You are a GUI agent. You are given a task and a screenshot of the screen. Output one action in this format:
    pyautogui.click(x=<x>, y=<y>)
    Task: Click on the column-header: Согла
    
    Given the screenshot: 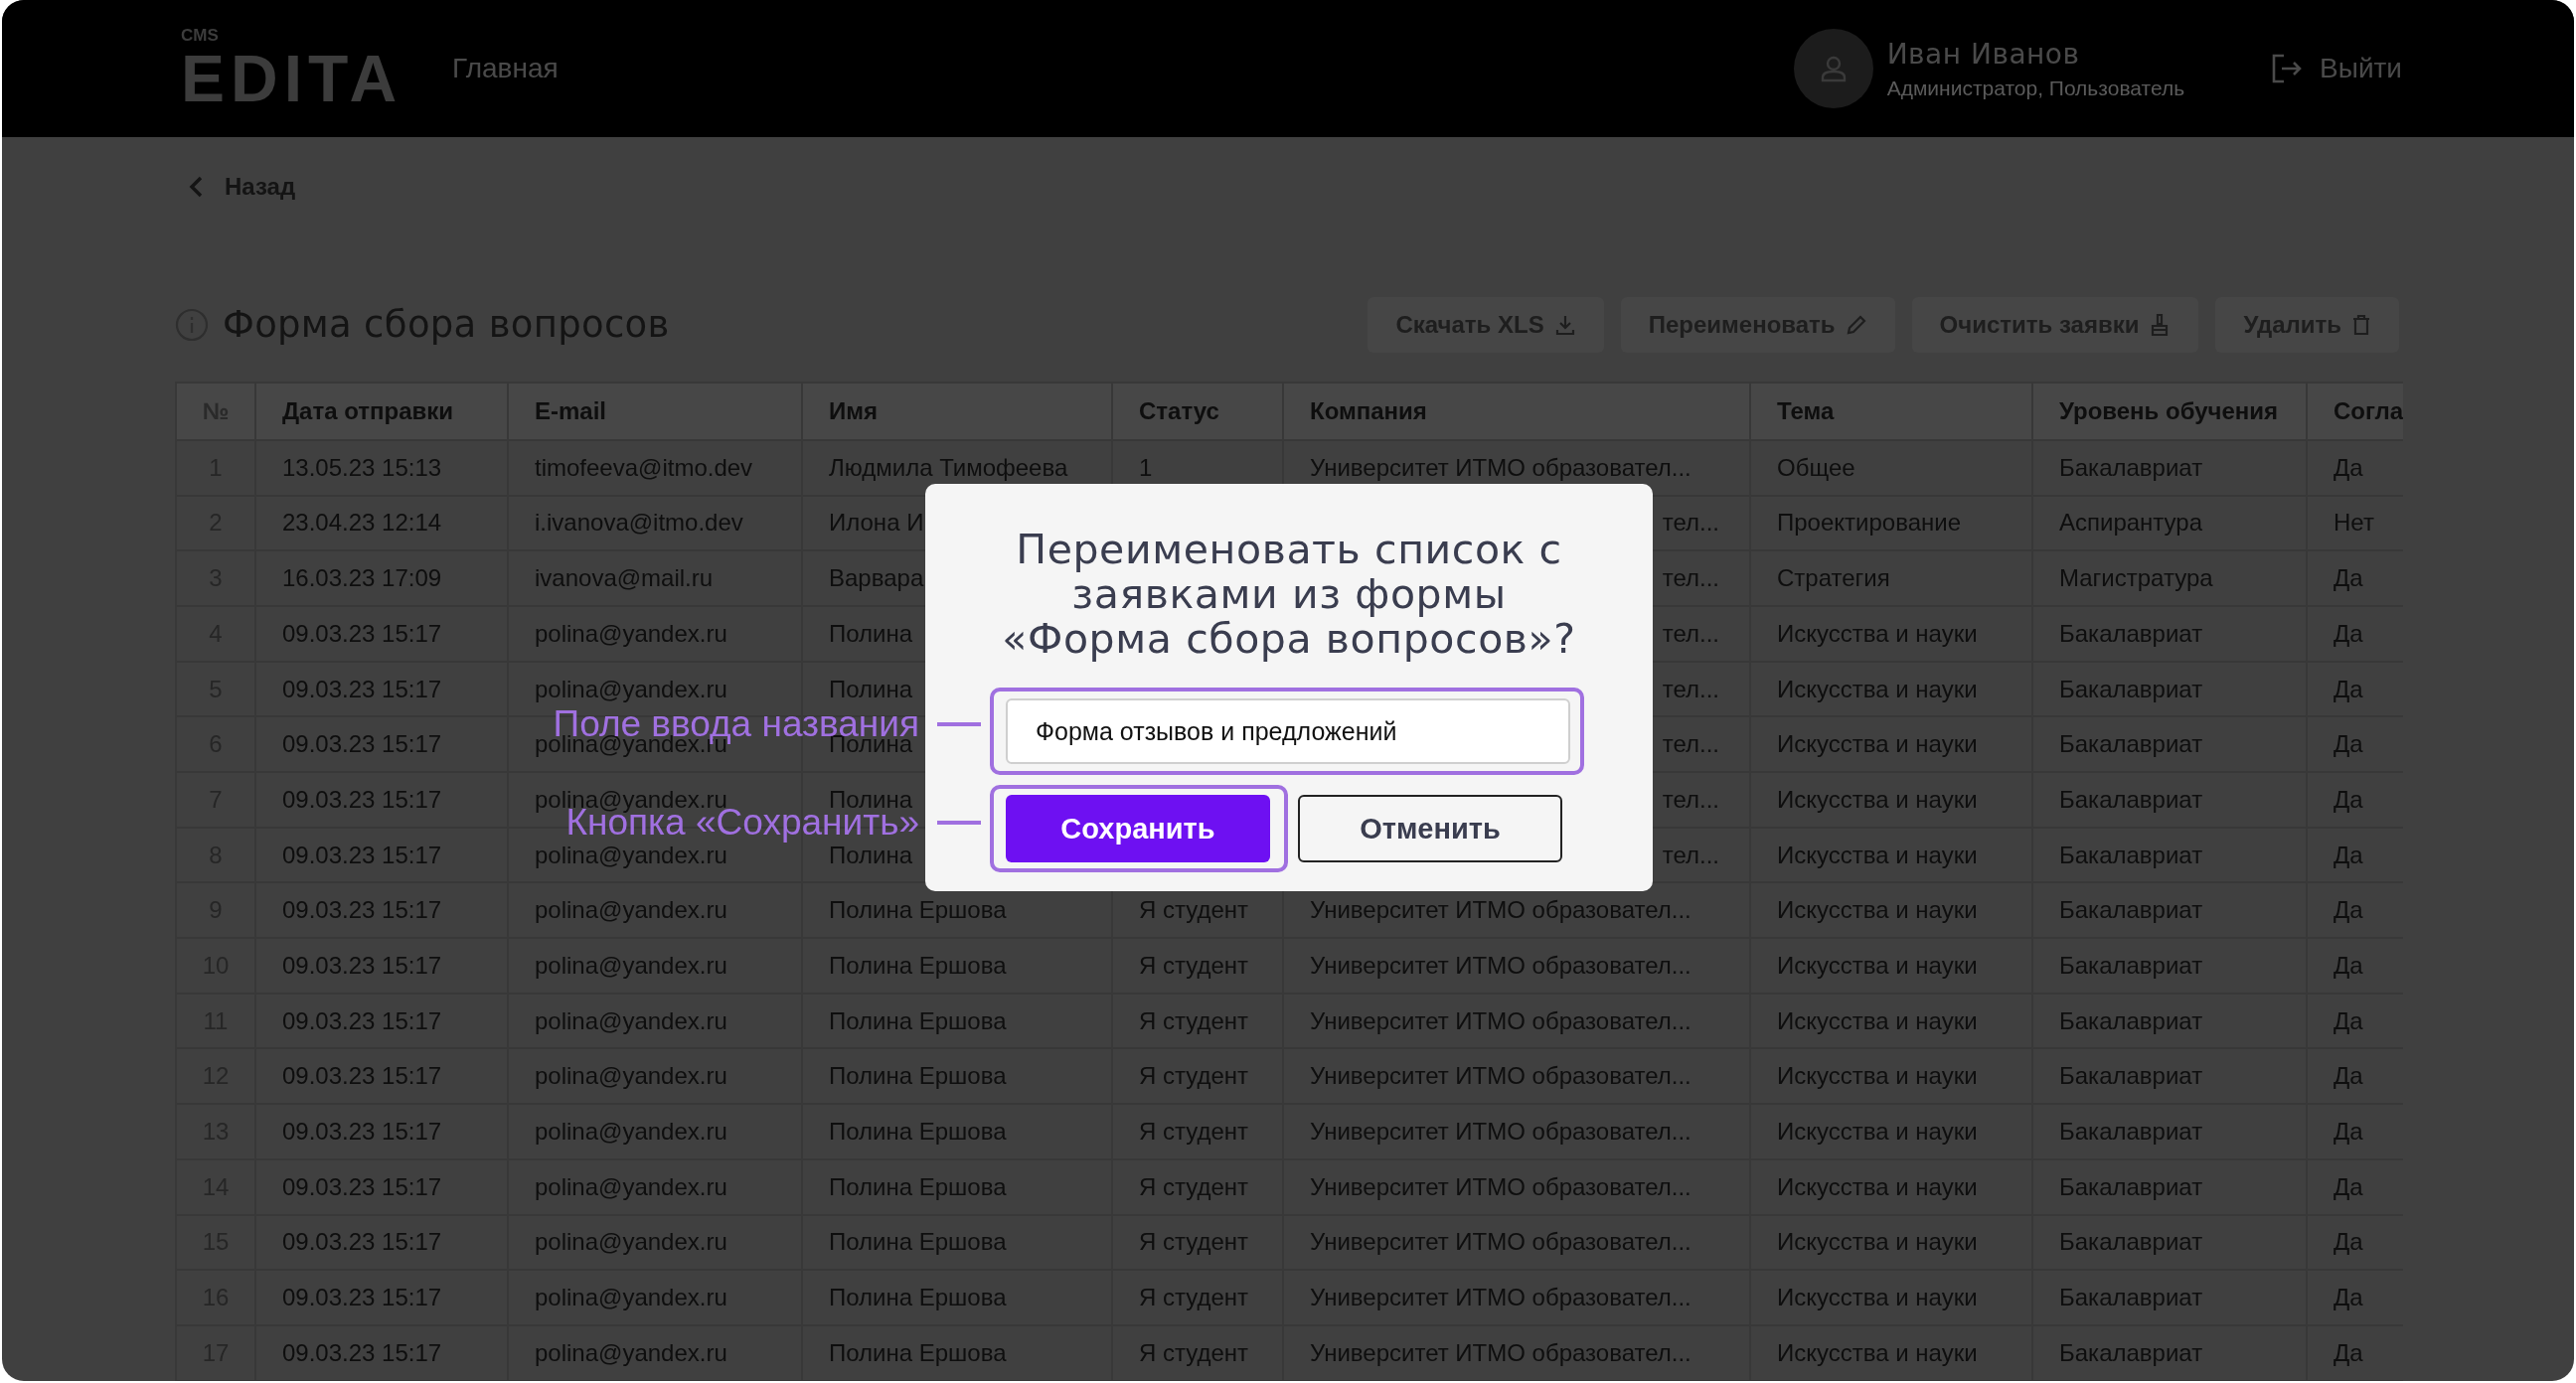 What is the action you would take?
    pyautogui.click(x=2355, y=411)
    